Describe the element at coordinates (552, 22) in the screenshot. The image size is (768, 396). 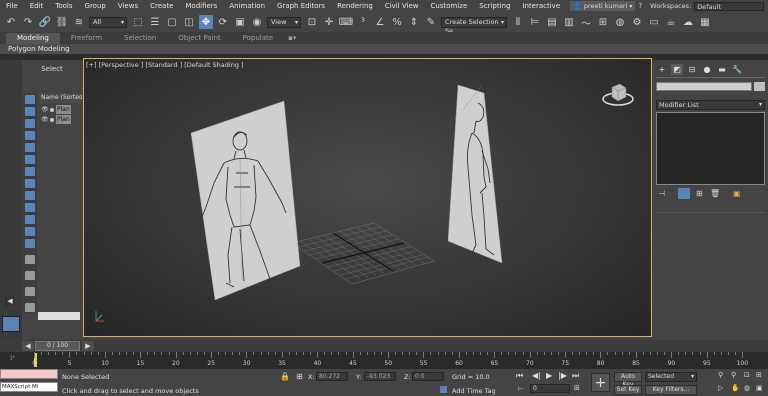
I see `layer-explorer-icon: ▤` at that location.